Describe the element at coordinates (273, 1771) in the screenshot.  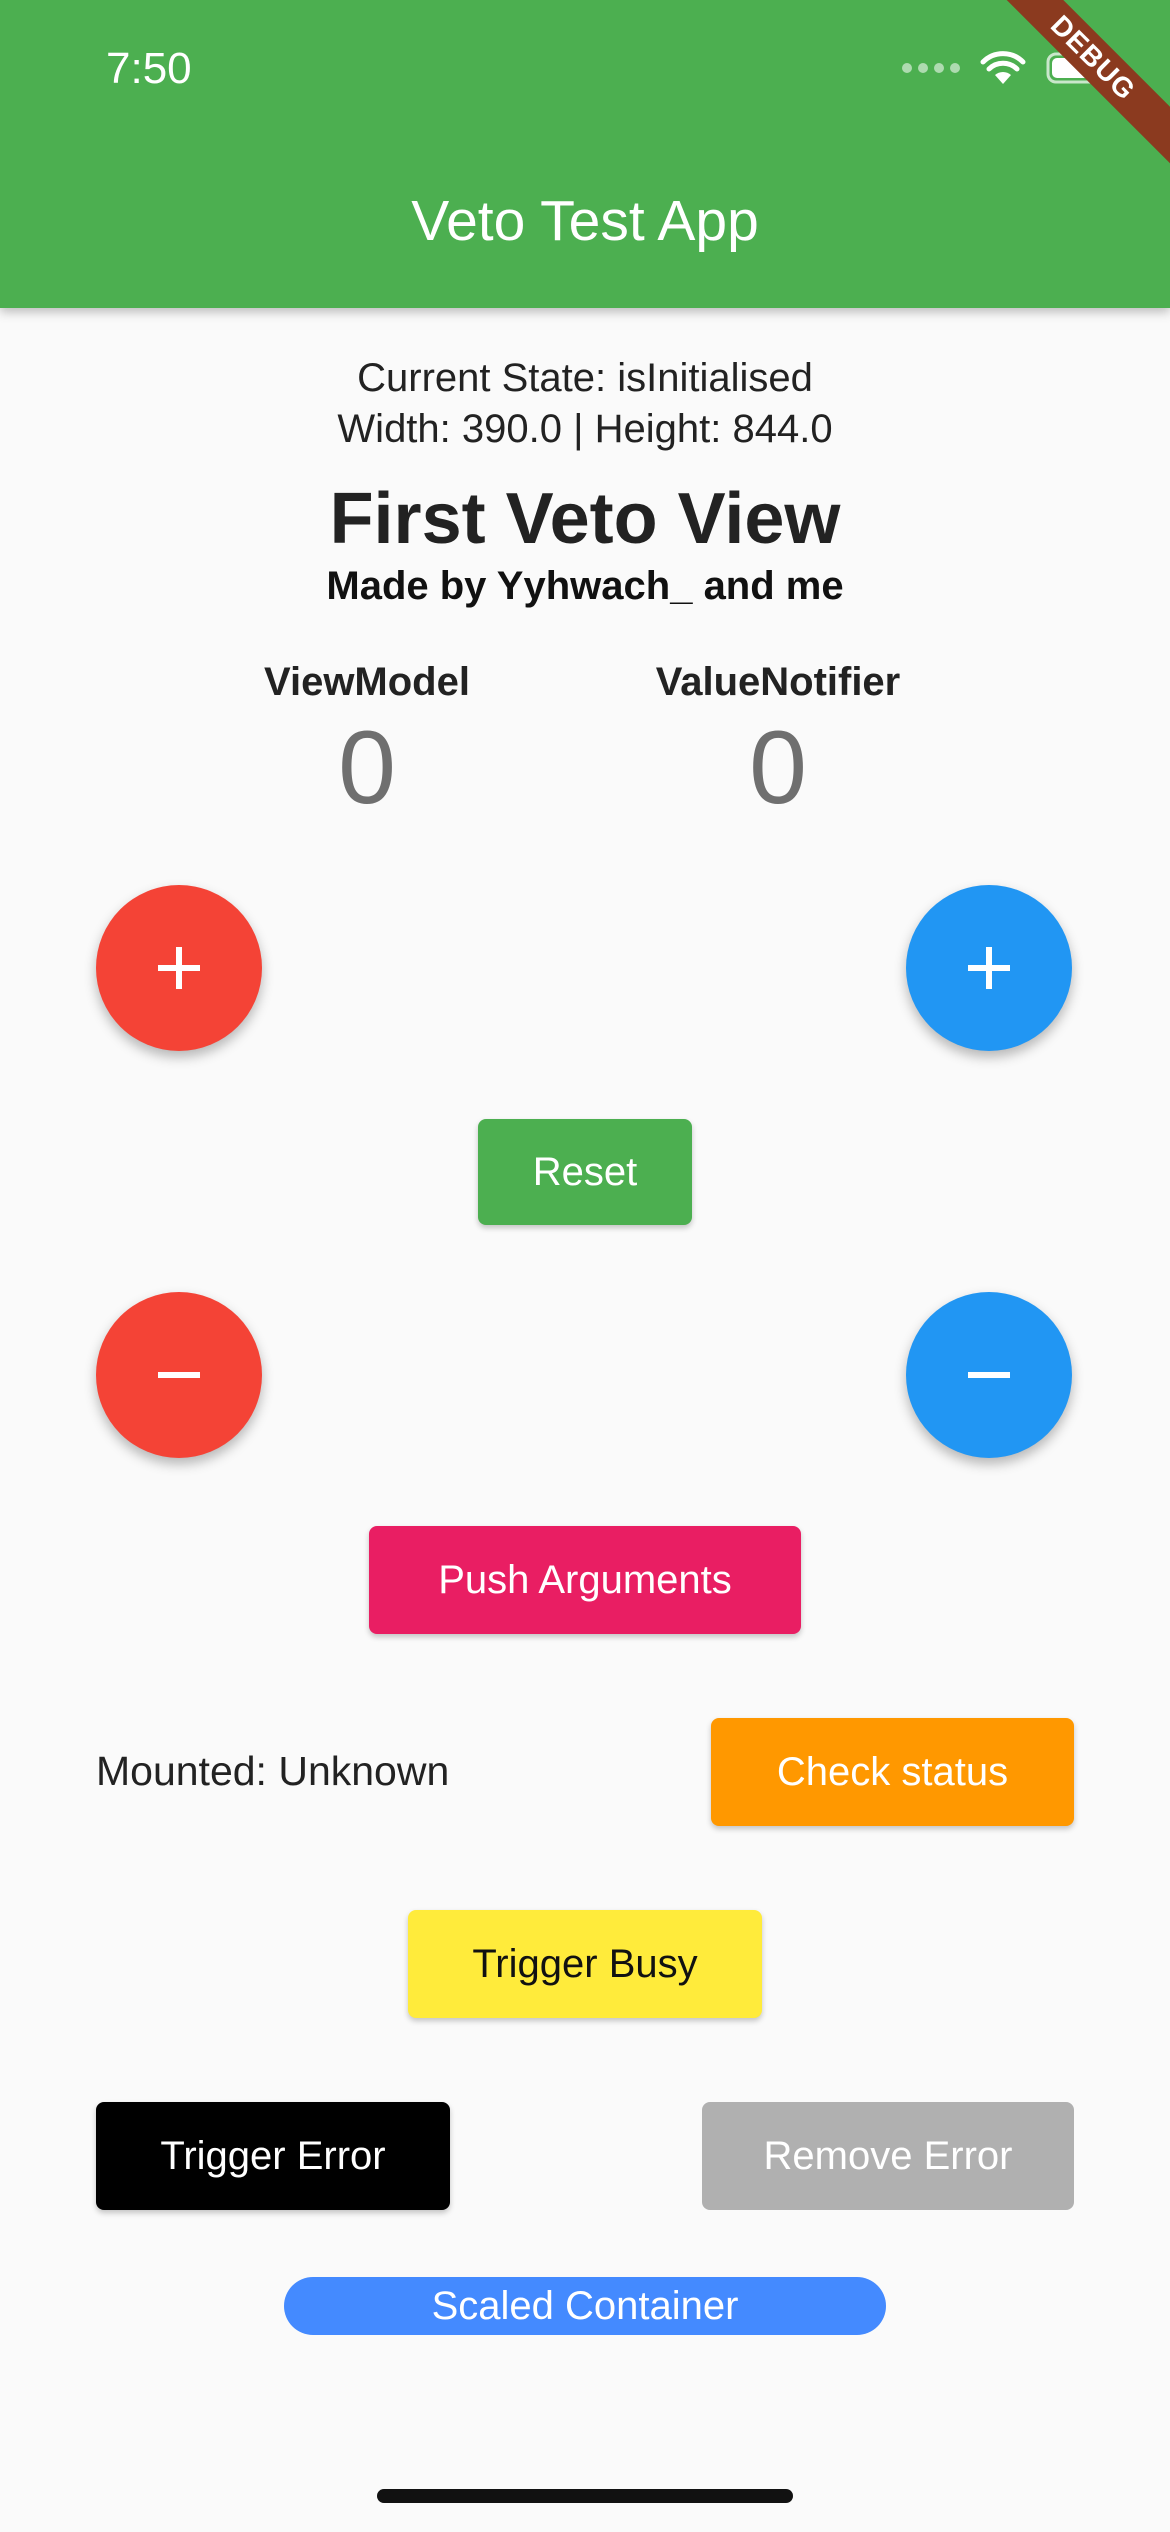
I see `mounted-status-text: Mounted: Unknown` at that location.